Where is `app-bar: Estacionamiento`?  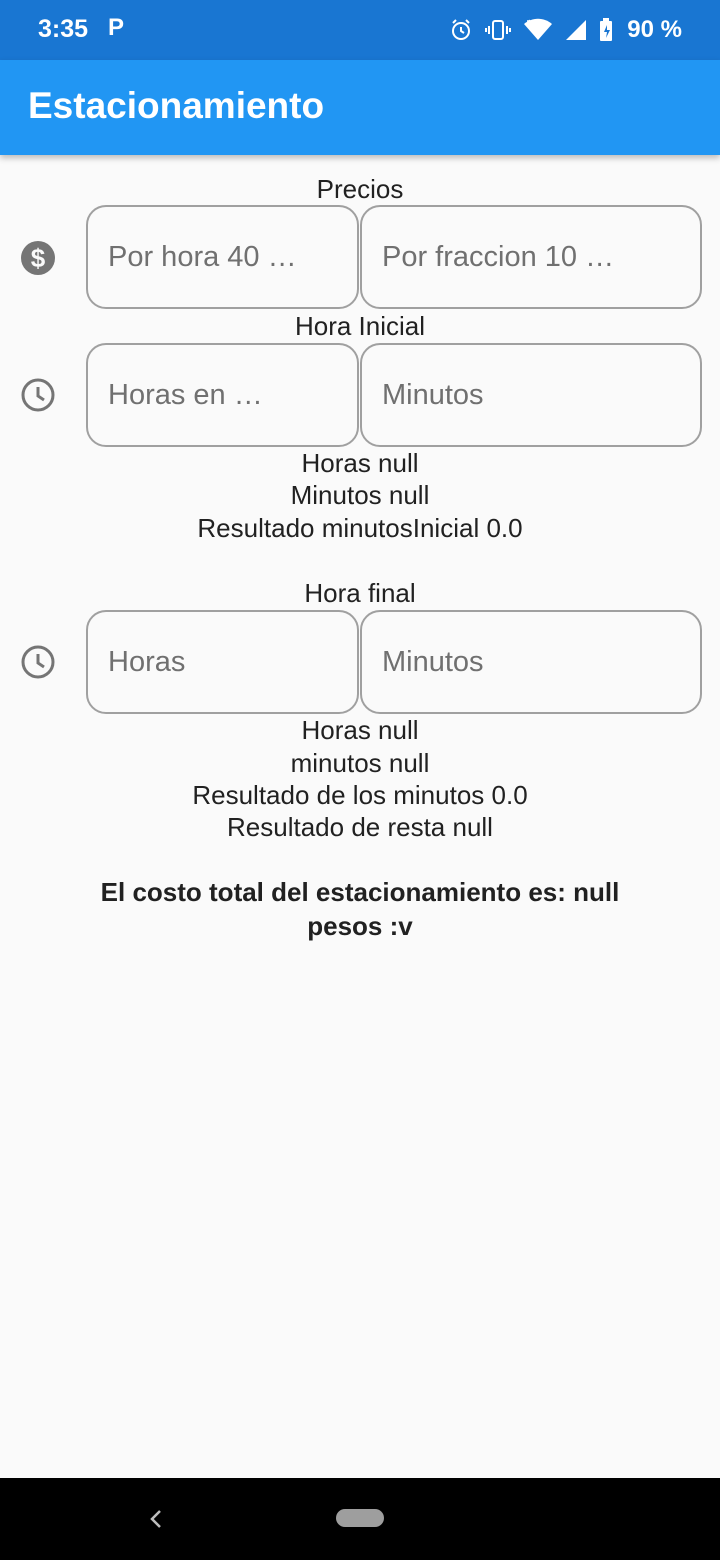
app-bar: Estacionamiento is located at coordinates (360, 107).